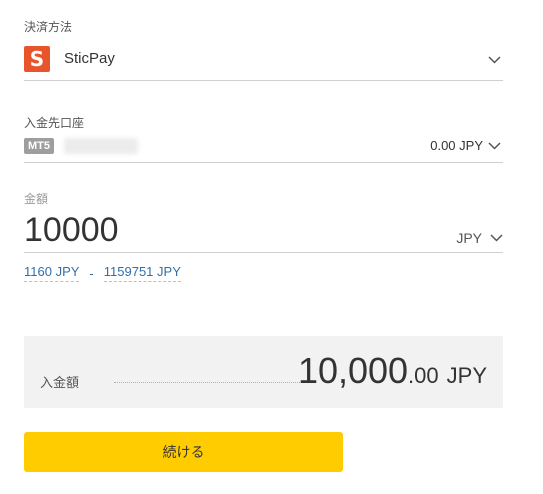  I want to click on summary-amount-main: 10,000, so click(353, 370).